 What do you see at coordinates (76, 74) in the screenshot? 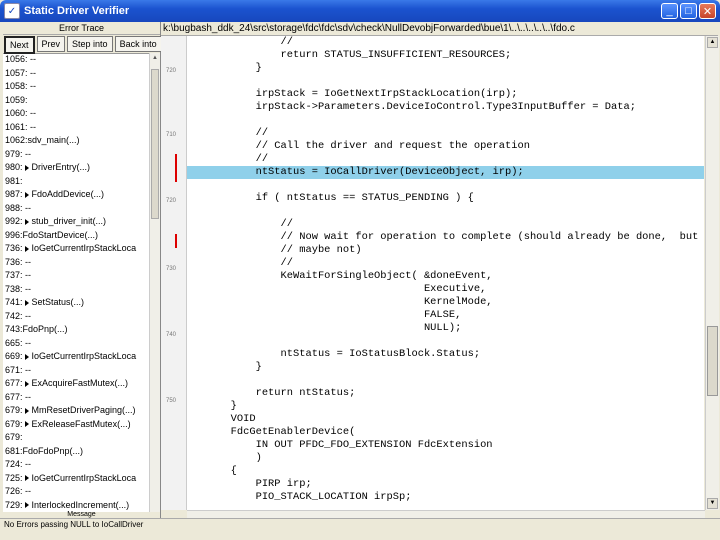
I see `trace-item: 1057: --` at bounding box center [76, 74].